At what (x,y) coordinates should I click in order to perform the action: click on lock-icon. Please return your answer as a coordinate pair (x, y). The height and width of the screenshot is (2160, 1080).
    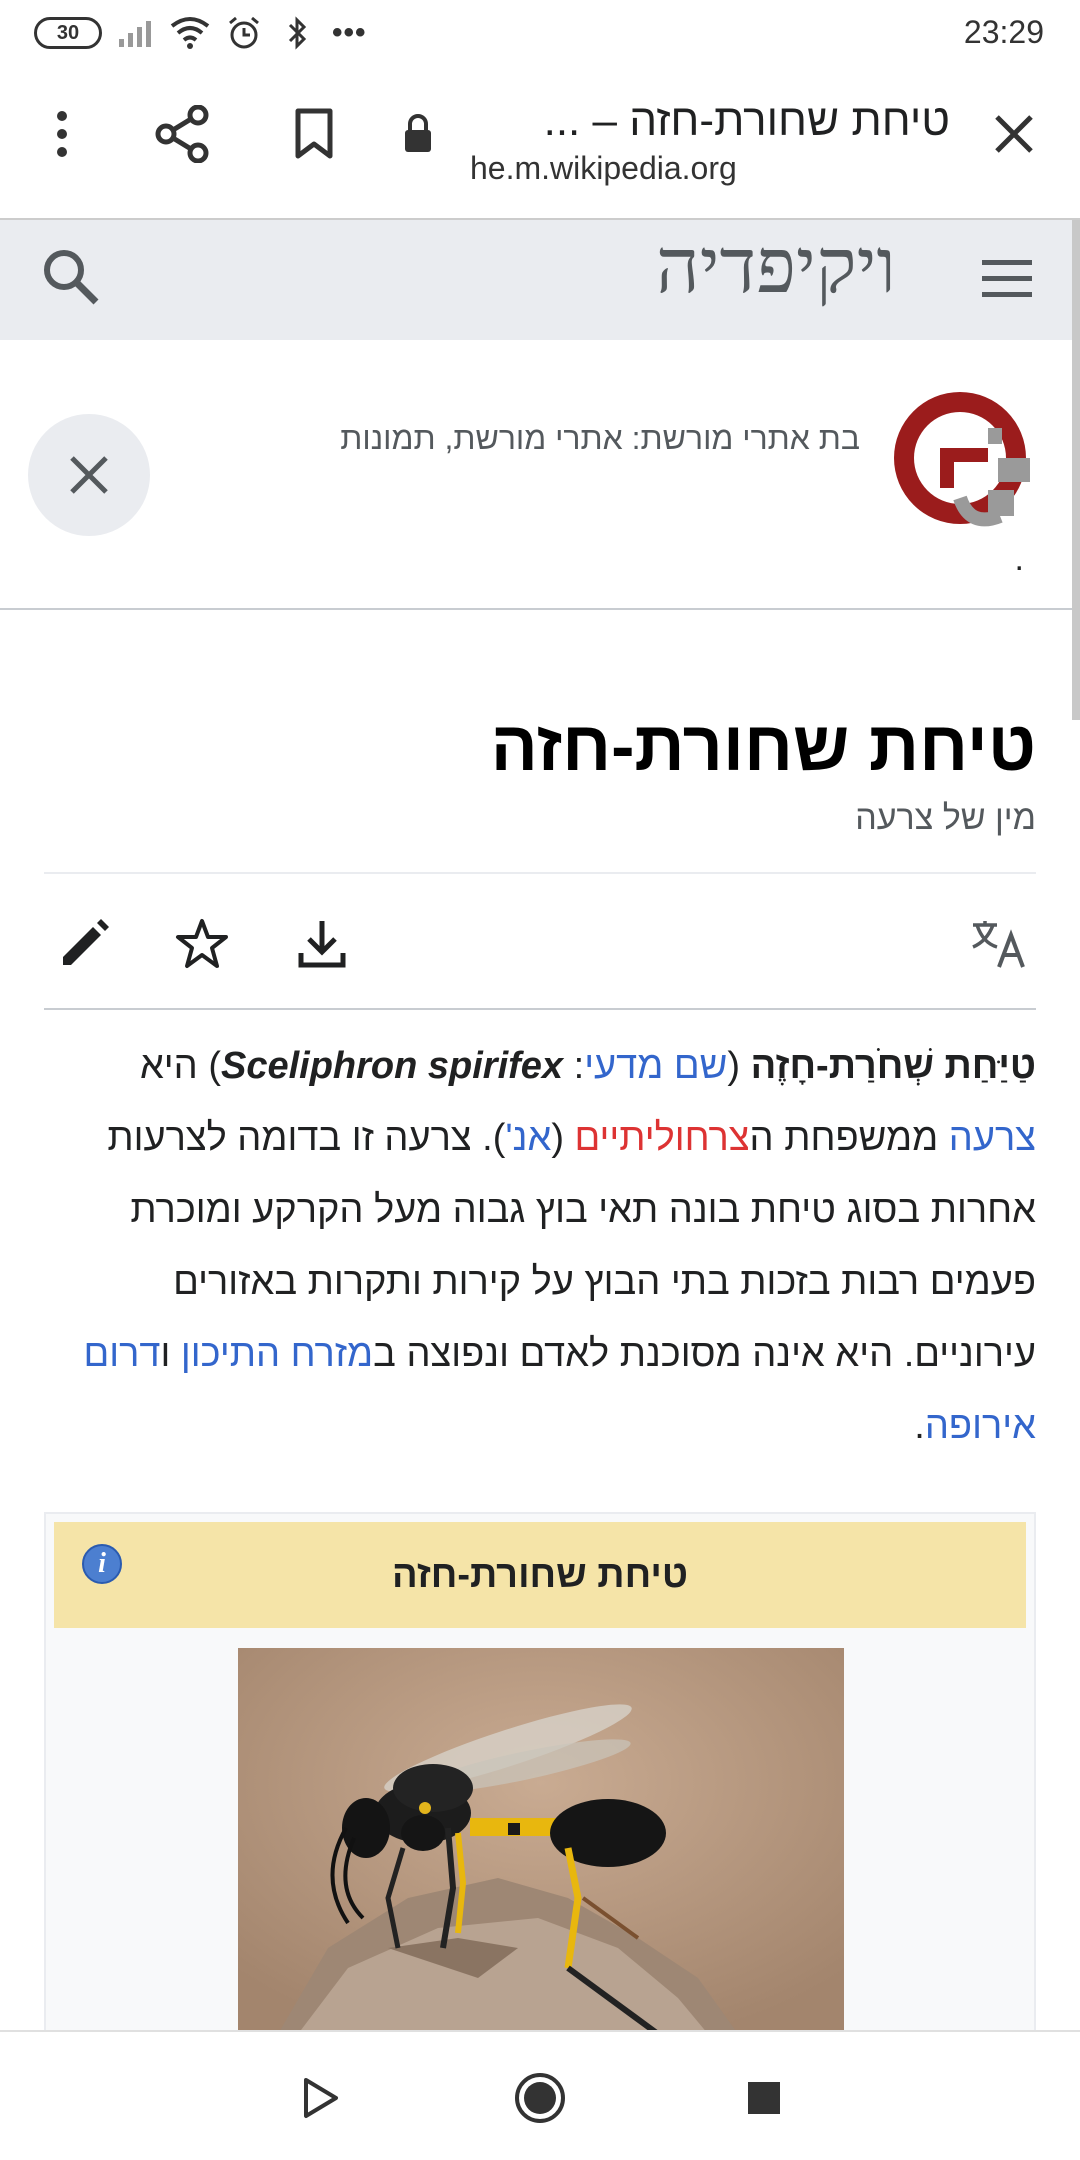
    Looking at the image, I should click on (418, 134).